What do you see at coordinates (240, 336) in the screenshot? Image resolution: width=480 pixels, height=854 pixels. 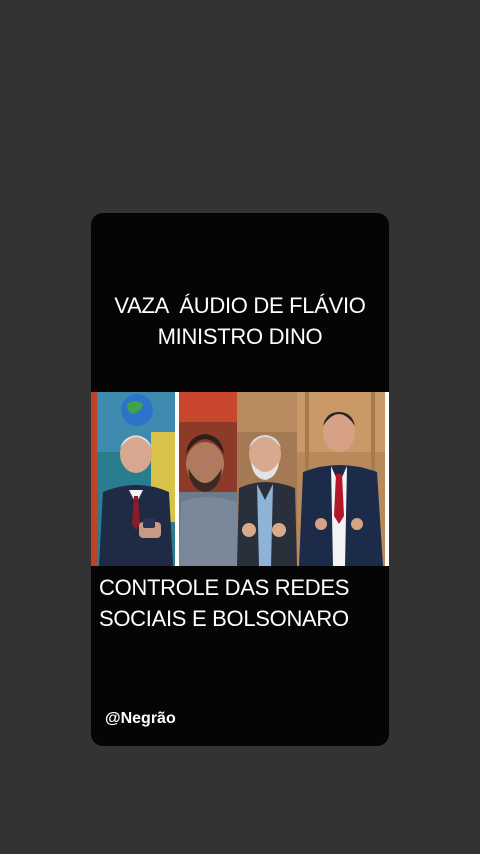 I see `headline-top-line-2: MINISTRO DINO` at bounding box center [240, 336].